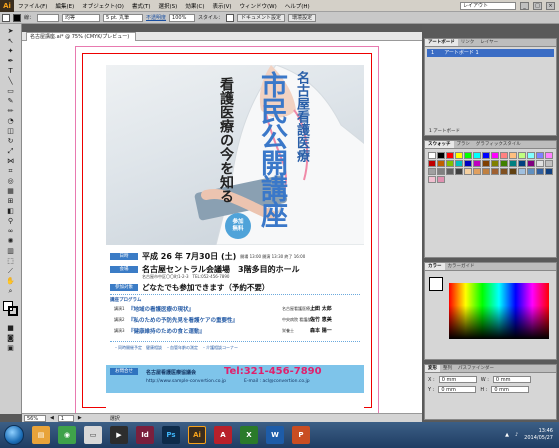 The width and height of the screenshot is (559, 448). Describe the element at coordinates (302, 17) in the screenshot. I see `preferences-button: 環境設定` at that location.